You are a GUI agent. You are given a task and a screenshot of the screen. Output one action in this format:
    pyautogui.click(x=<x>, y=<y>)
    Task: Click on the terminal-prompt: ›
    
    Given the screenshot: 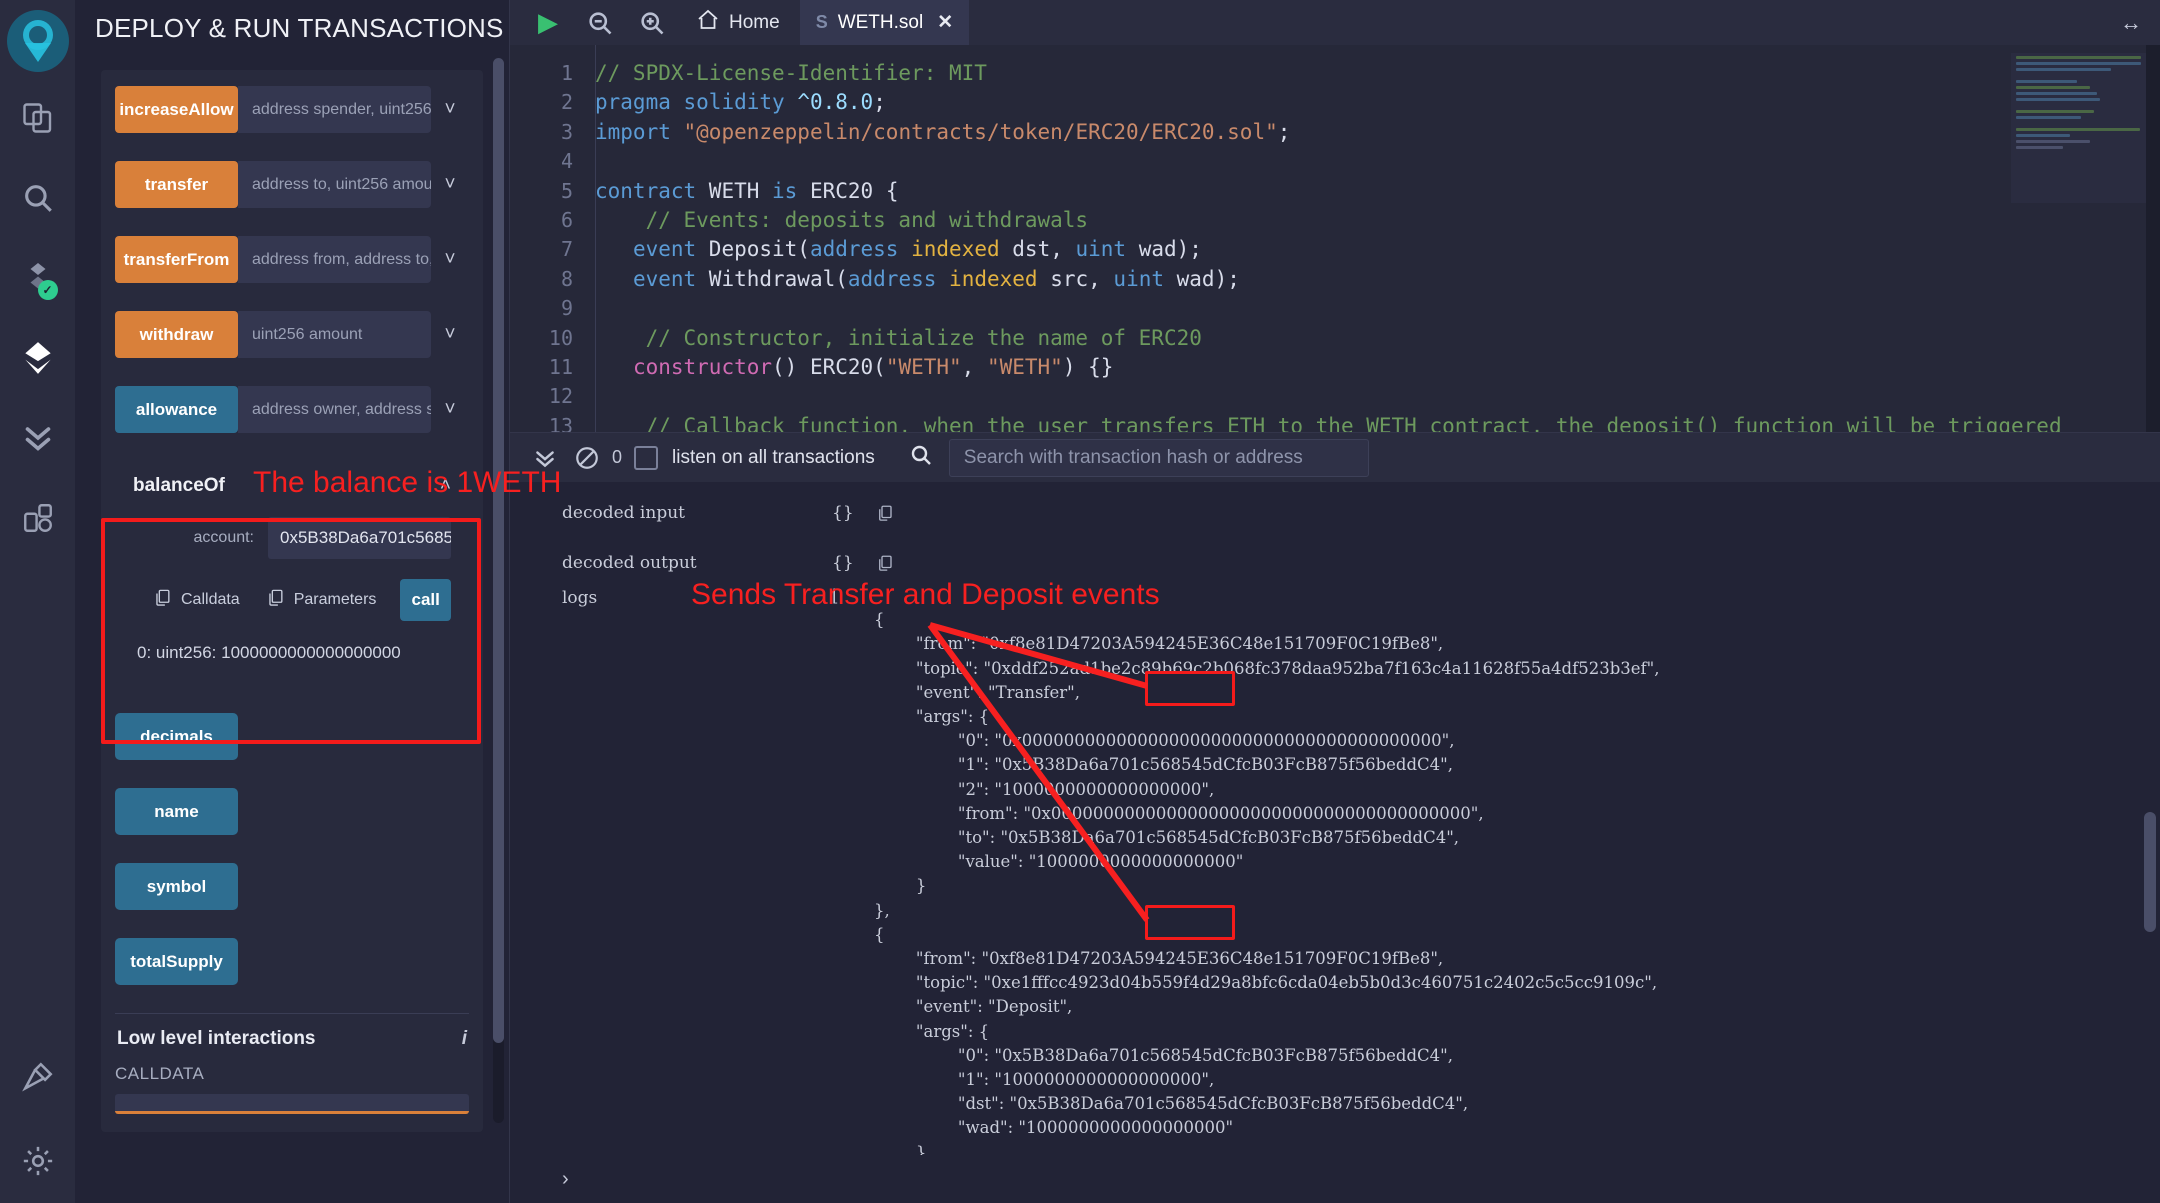 What is the action you would take?
    pyautogui.click(x=1335, y=1179)
    